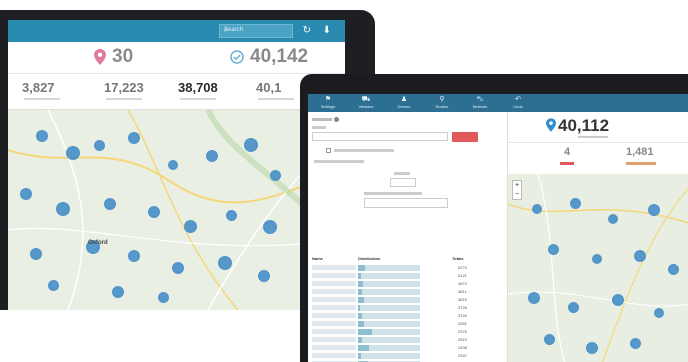 This screenshot has width=688, height=362. I want to click on table-row: 5121, so click(392, 276).